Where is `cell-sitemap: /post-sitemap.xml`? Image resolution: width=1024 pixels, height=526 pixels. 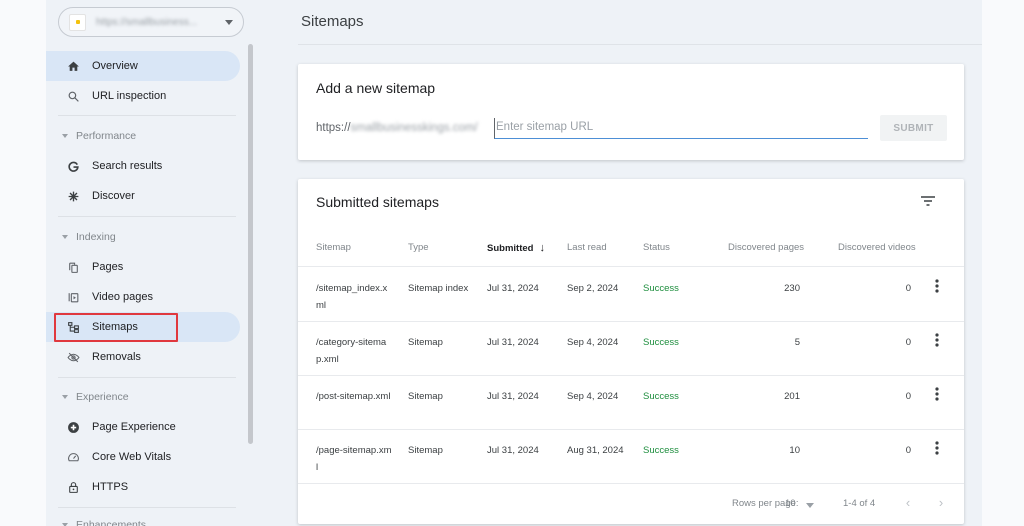 cell-sitemap: /post-sitemap.xml is located at coordinates (354, 396).